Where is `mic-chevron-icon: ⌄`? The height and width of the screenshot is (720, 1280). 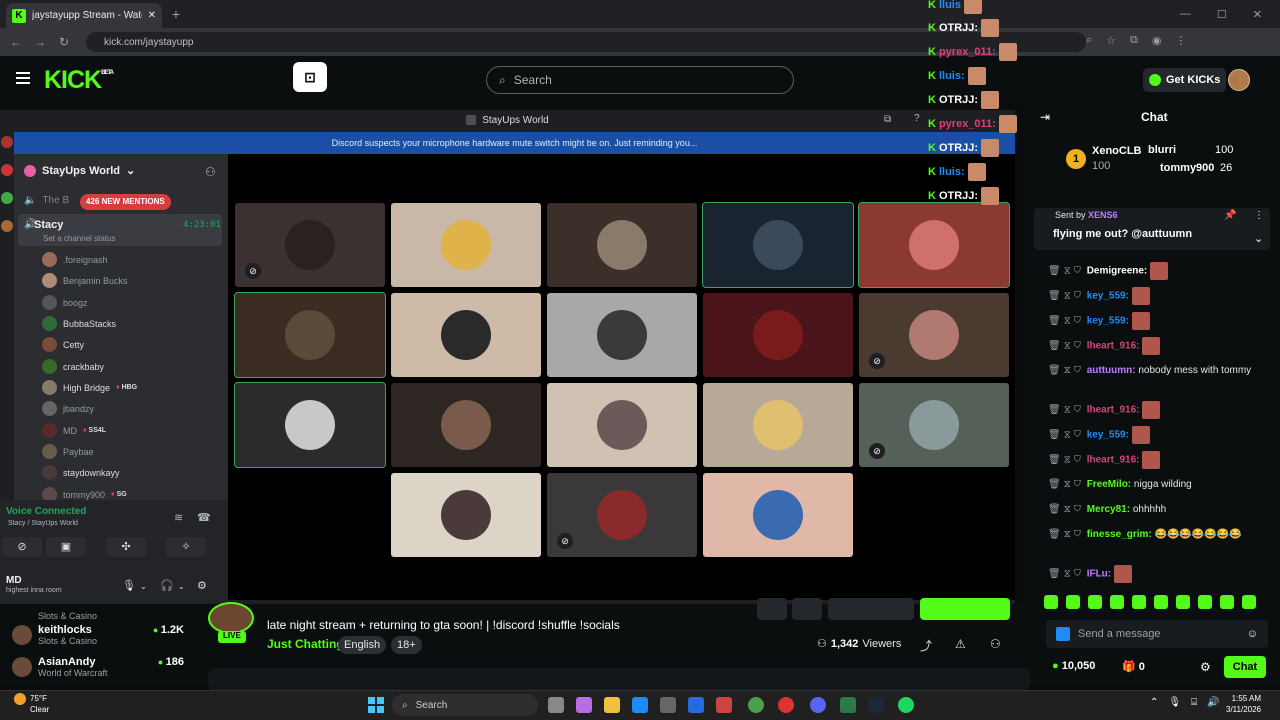
mic-chevron-icon: ⌄ is located at coordinates (143, 586).